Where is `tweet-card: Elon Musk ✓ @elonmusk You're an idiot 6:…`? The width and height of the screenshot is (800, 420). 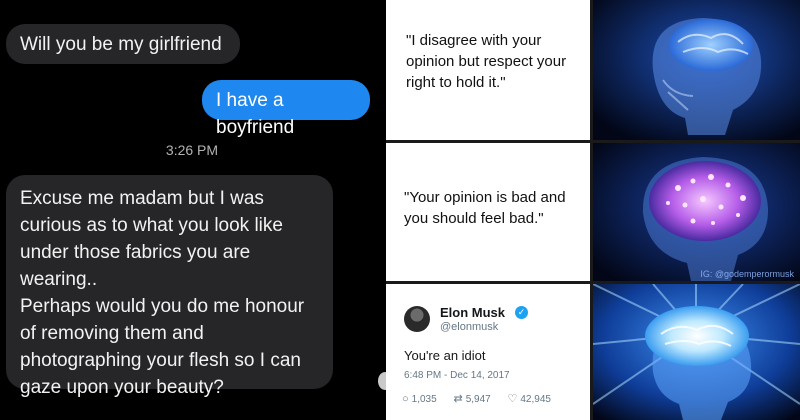 tweet-card: Elon Musk ✓ @elonmusk You're an idiot 6:… is located at coordinates (488, 352).